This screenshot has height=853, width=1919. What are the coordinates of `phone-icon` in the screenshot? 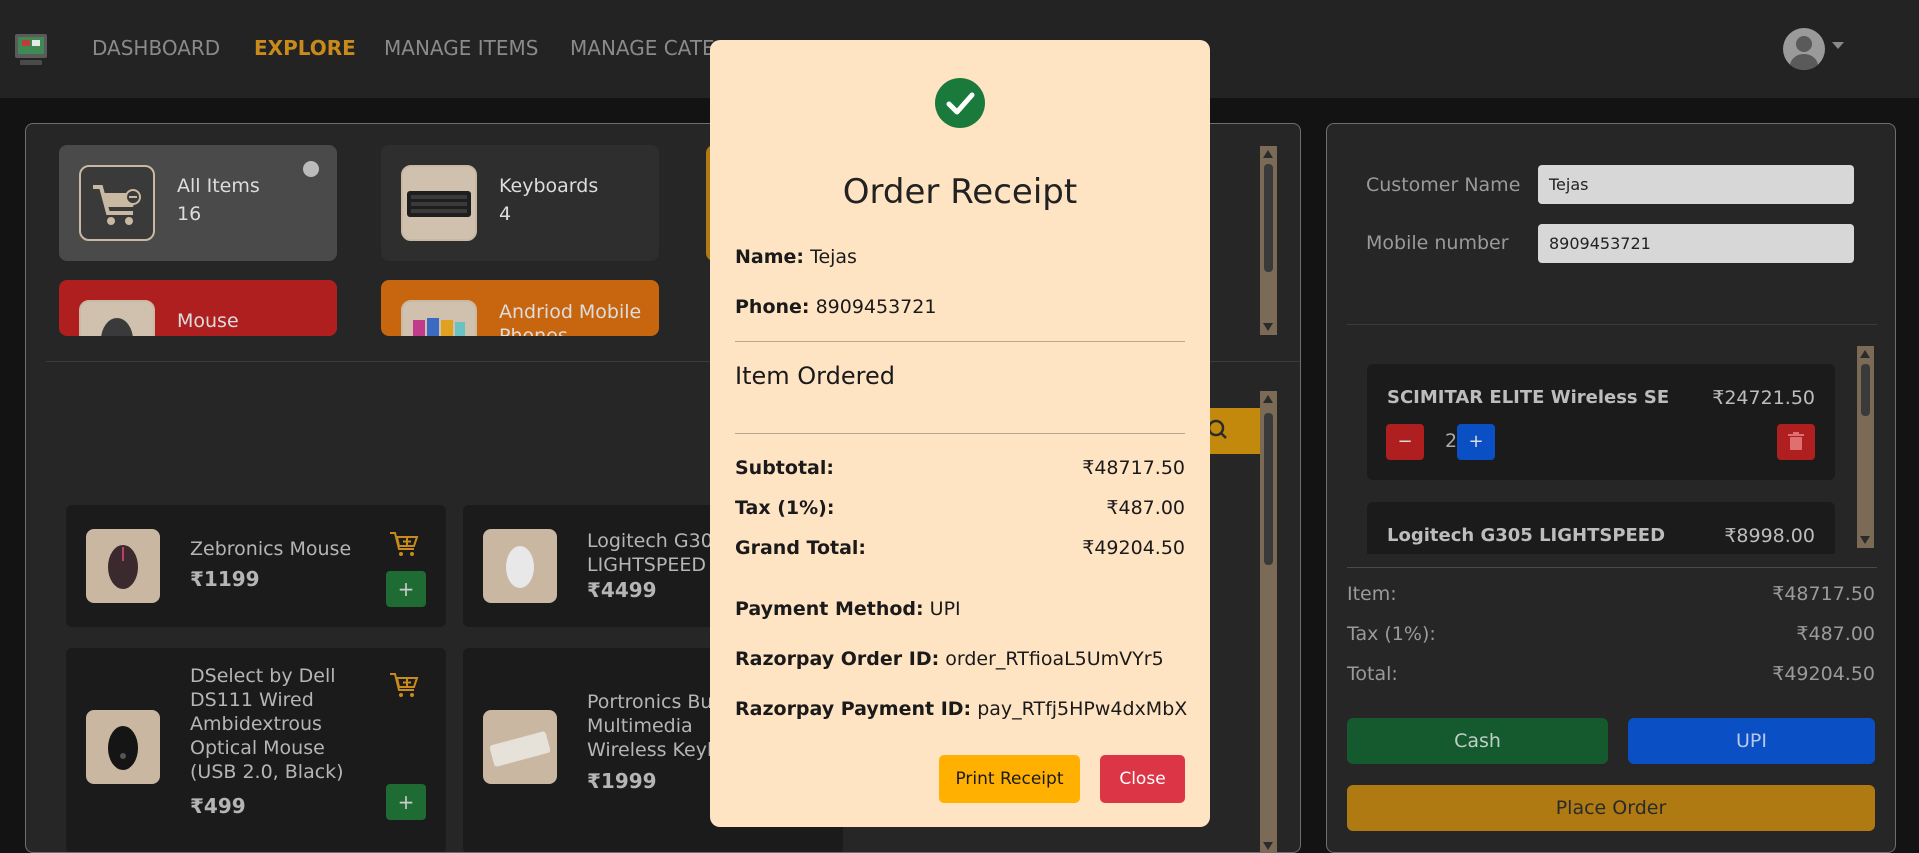 It's located at (439, 327).